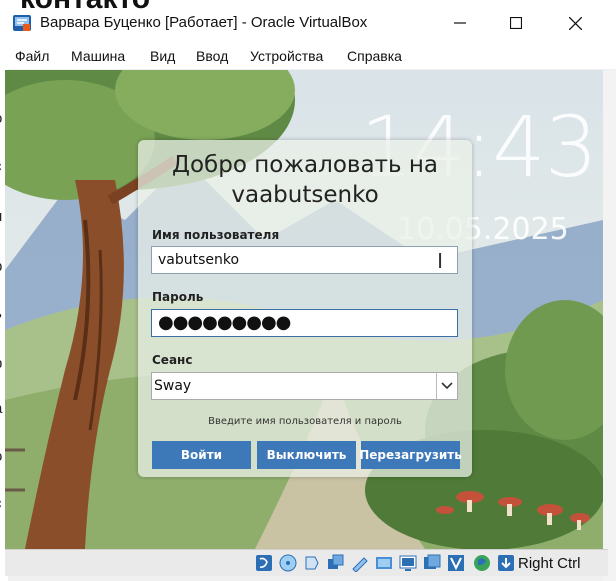  Describe the element at coordinates (304, 386) in the screenshot. I see `session-select: Sway` at that location.